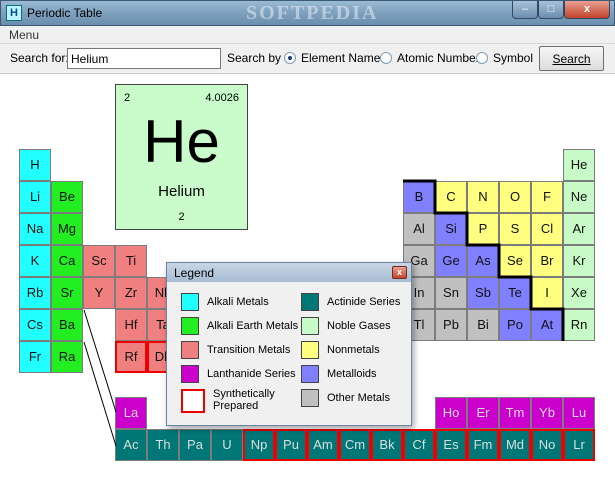  What do you see at coordinates (190, 374) in the screenshot?
I see `legend-swatch-lanthanide` at bounding box center [190, 374].